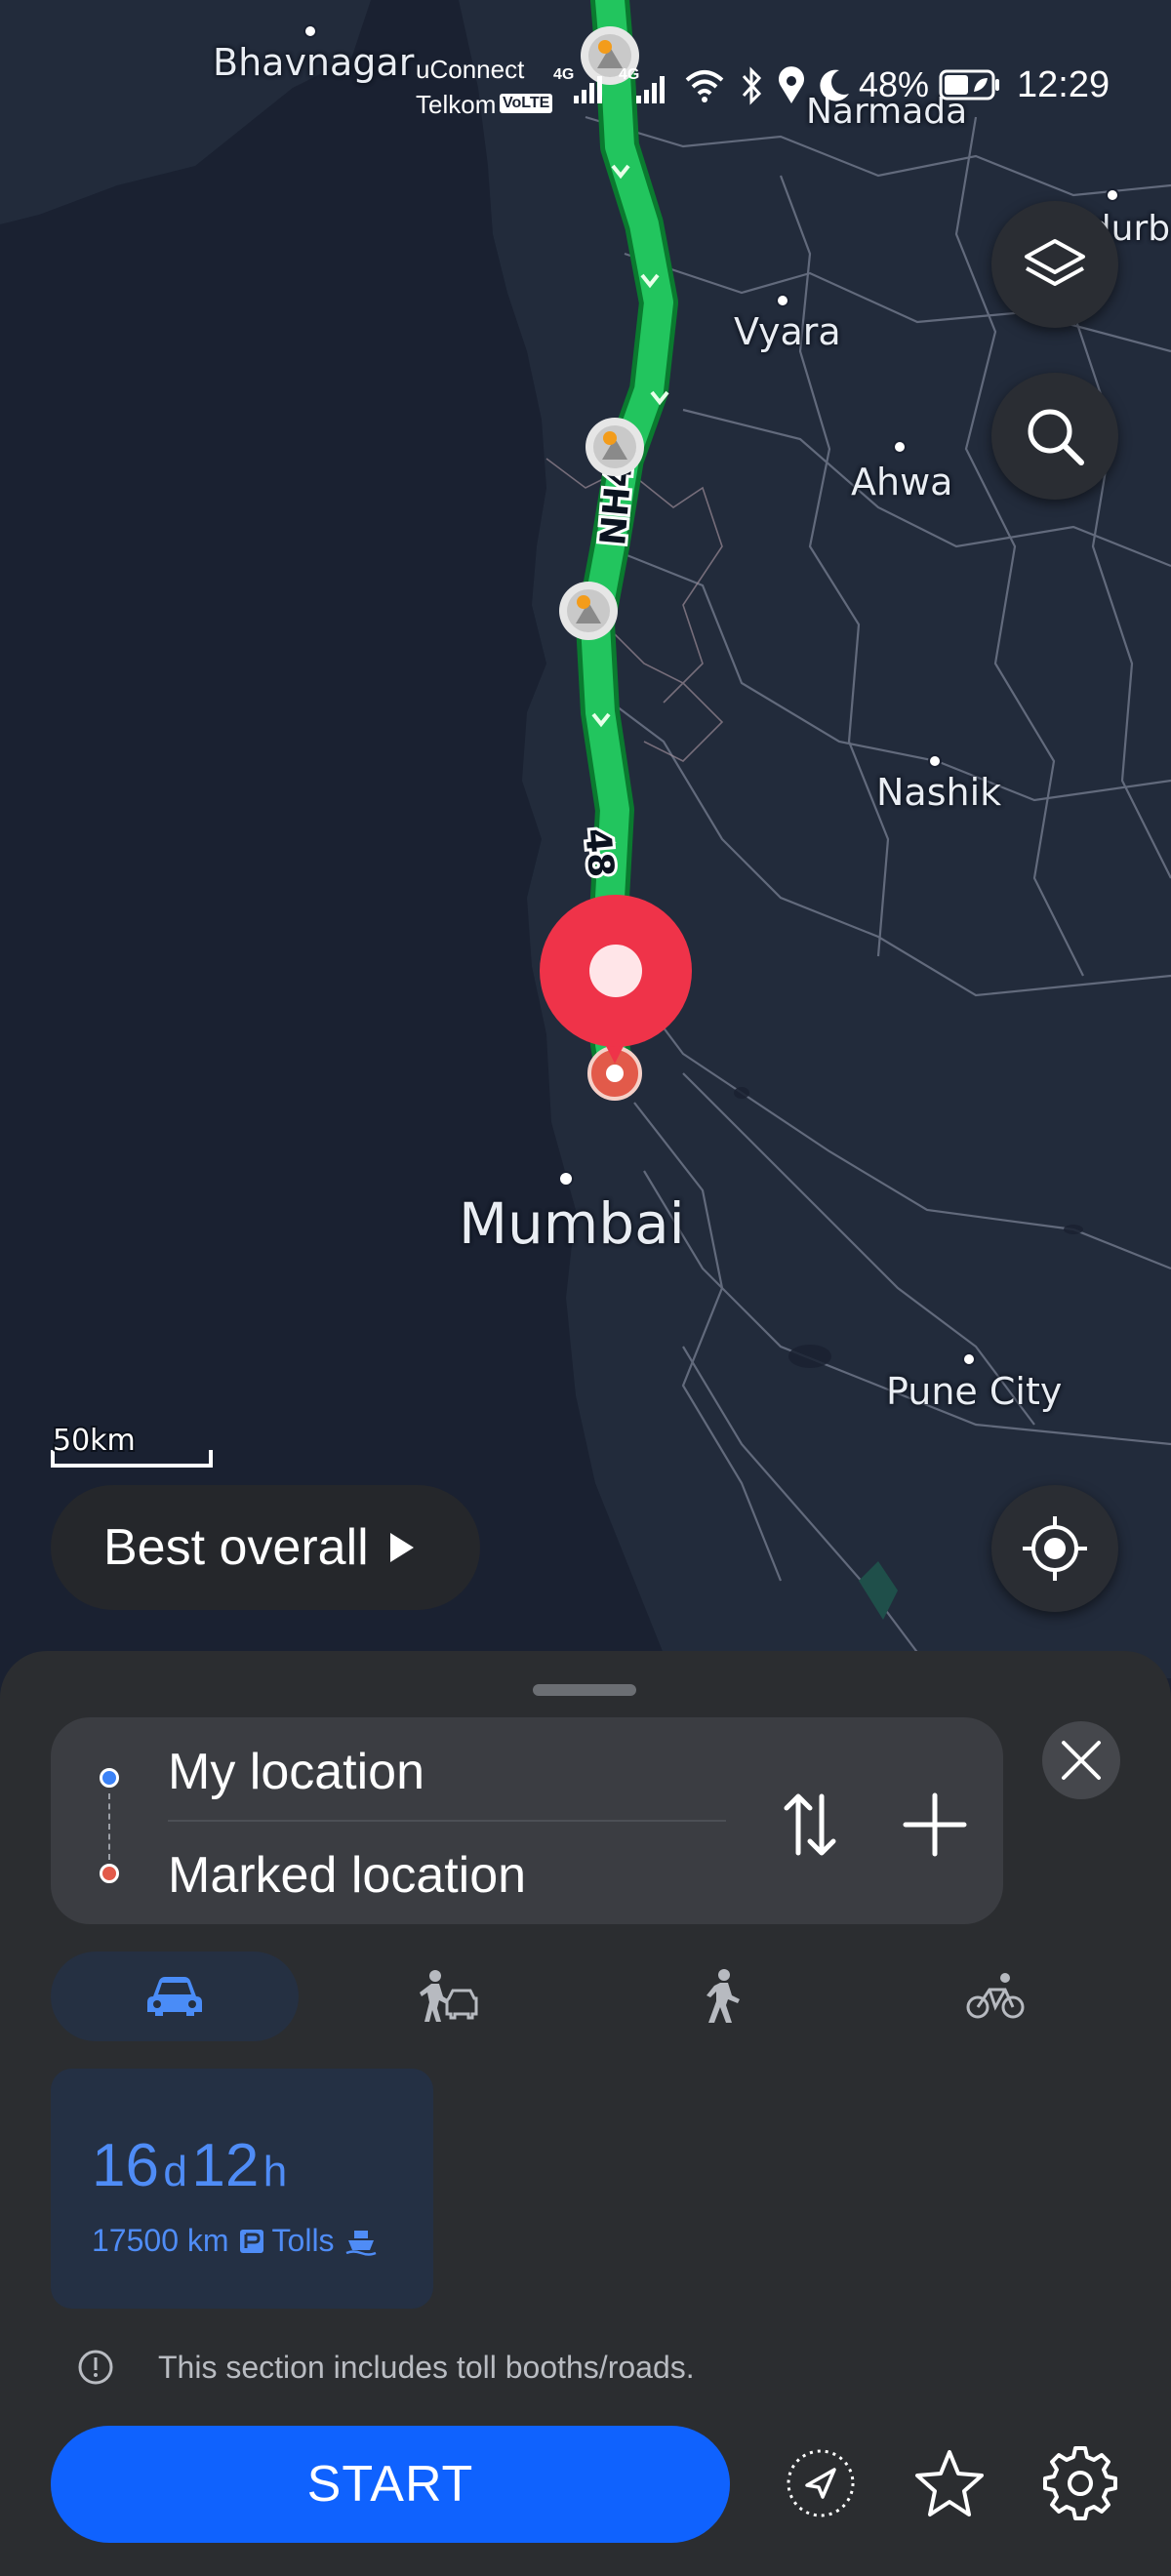 The width and height of the screenshot is (1171, 2576). Describe the element at coordinates (235, 2241) in the screenshot. I see `route-meta: 17500 km Tolls` at that location.